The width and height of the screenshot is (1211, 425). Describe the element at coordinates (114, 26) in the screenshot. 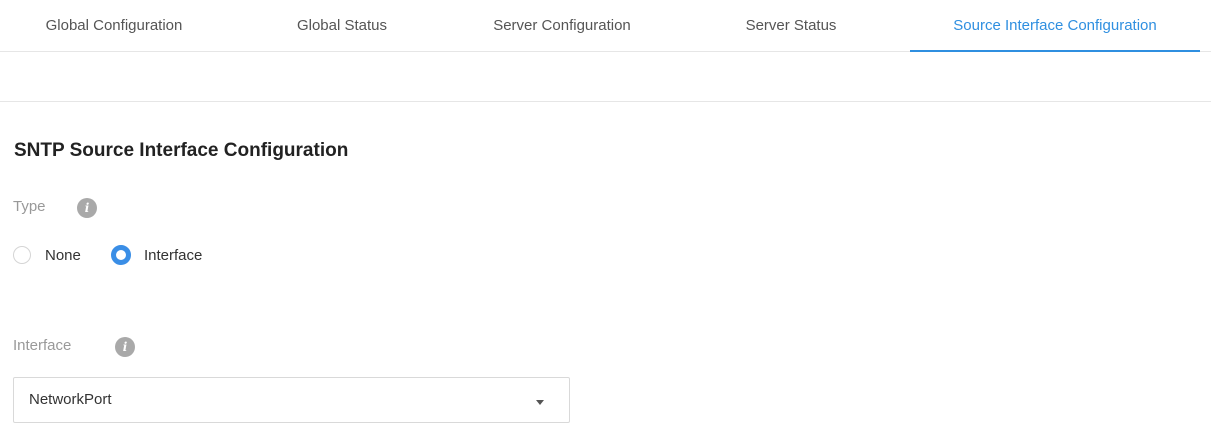

I see `tab-global-configuration: Global Configuration` at that location.